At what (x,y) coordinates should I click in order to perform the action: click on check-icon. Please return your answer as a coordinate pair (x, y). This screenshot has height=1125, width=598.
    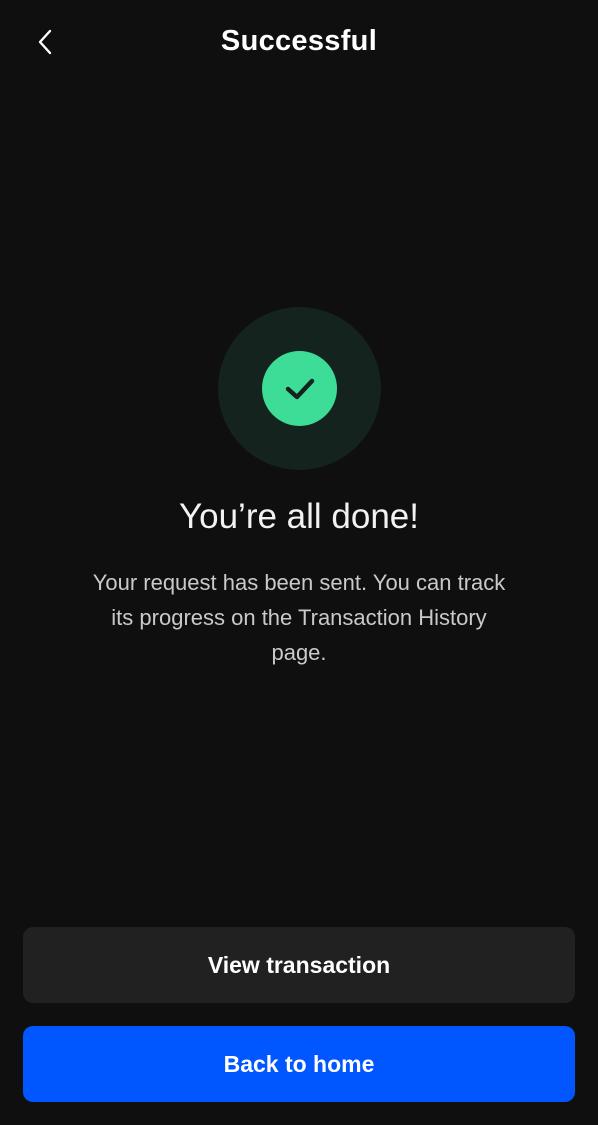
    Looking at the image, I should click on (299, 388).